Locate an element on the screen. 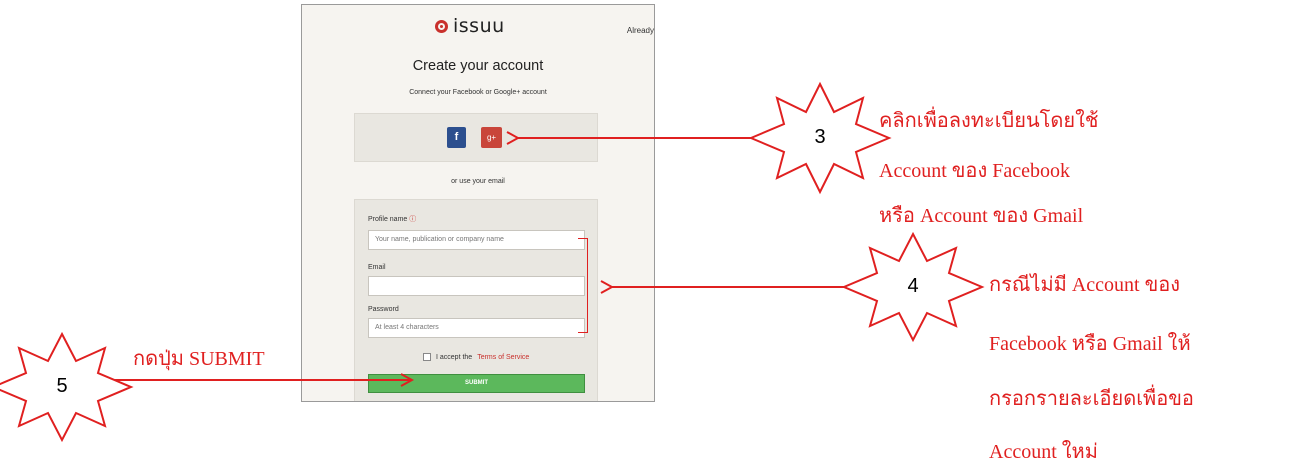 The image size is (1299, 467). step-4-number: 4 is located at coordinates (913, 286).